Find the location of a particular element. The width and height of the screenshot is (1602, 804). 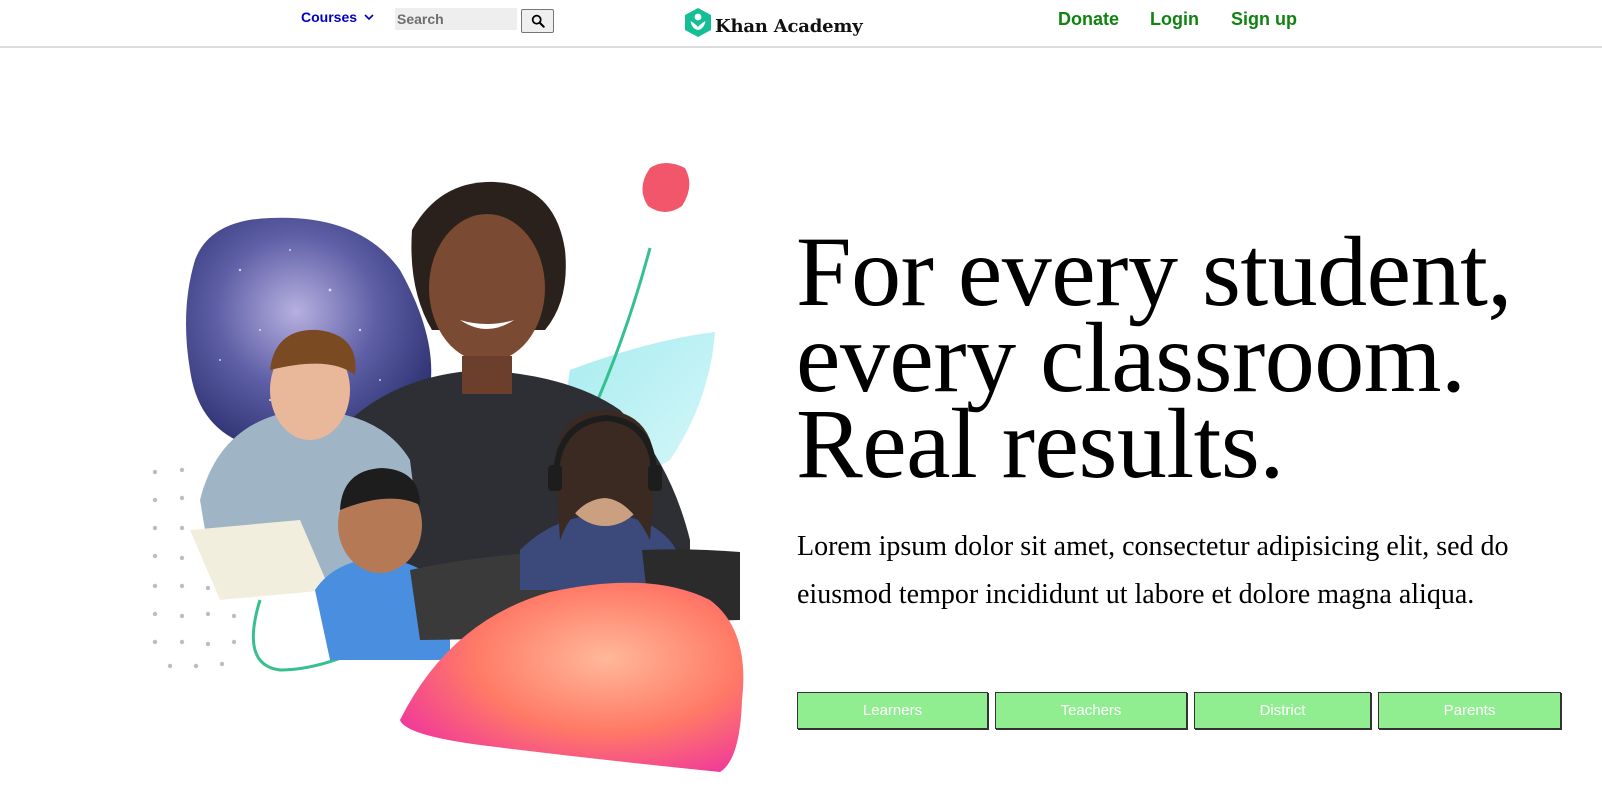

search-input is located at coordinates (456, 19).